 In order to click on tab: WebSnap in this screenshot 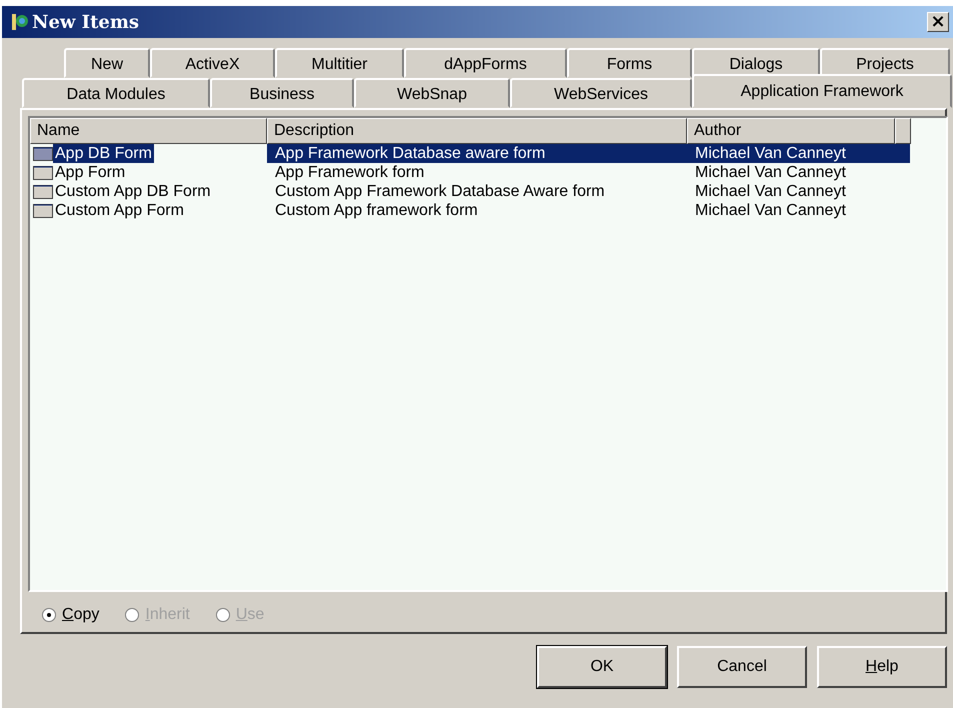, I will do `click(432, 93)`.